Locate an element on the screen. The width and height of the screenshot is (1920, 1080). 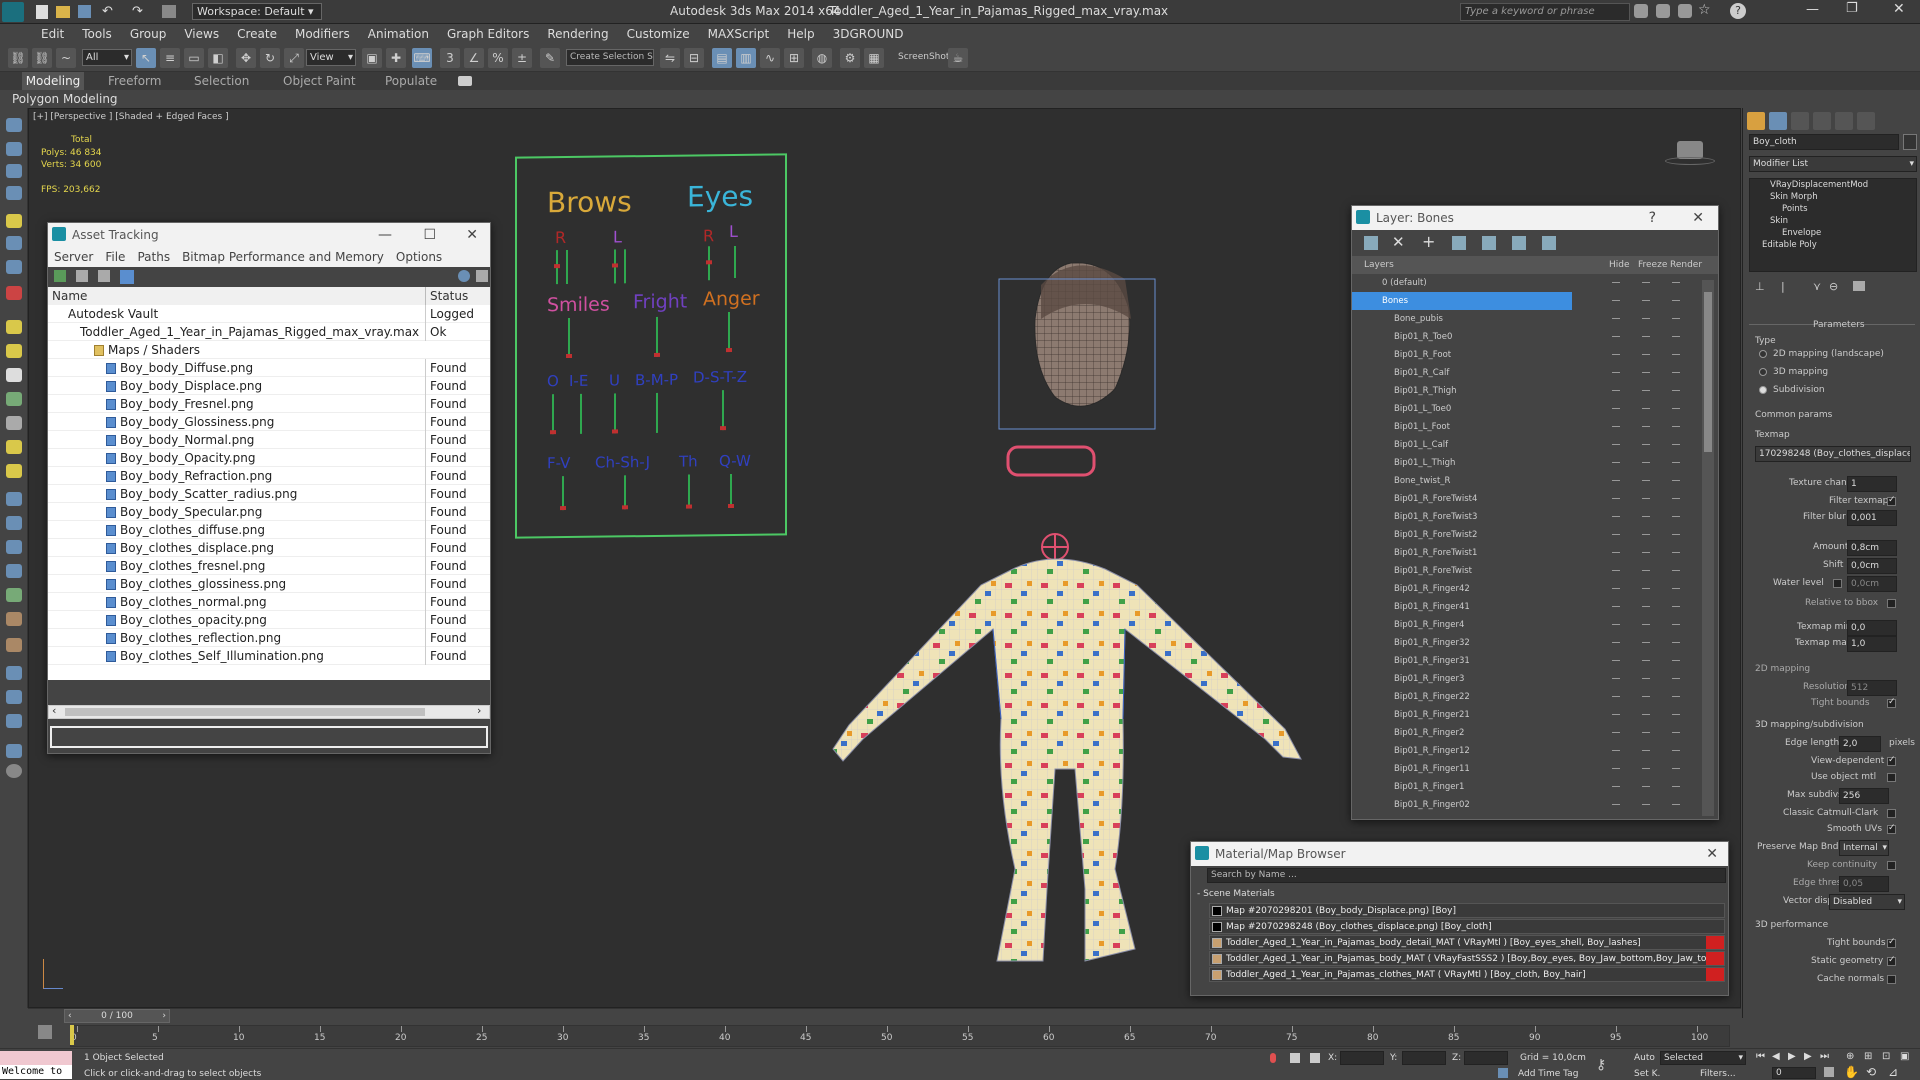
y-coord-field is located at coordinates (1424, 1058).